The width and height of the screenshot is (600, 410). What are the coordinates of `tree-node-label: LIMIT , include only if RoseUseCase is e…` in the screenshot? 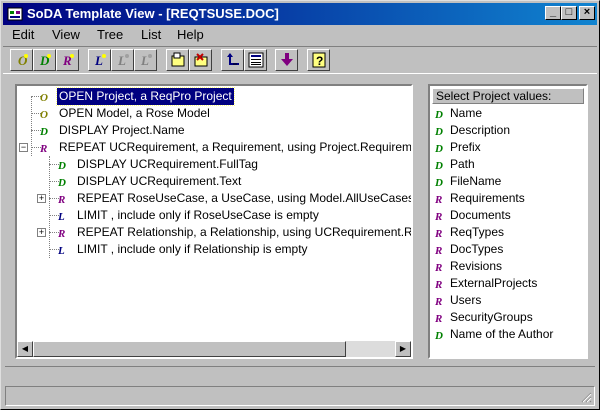 It's located at (198, 215).